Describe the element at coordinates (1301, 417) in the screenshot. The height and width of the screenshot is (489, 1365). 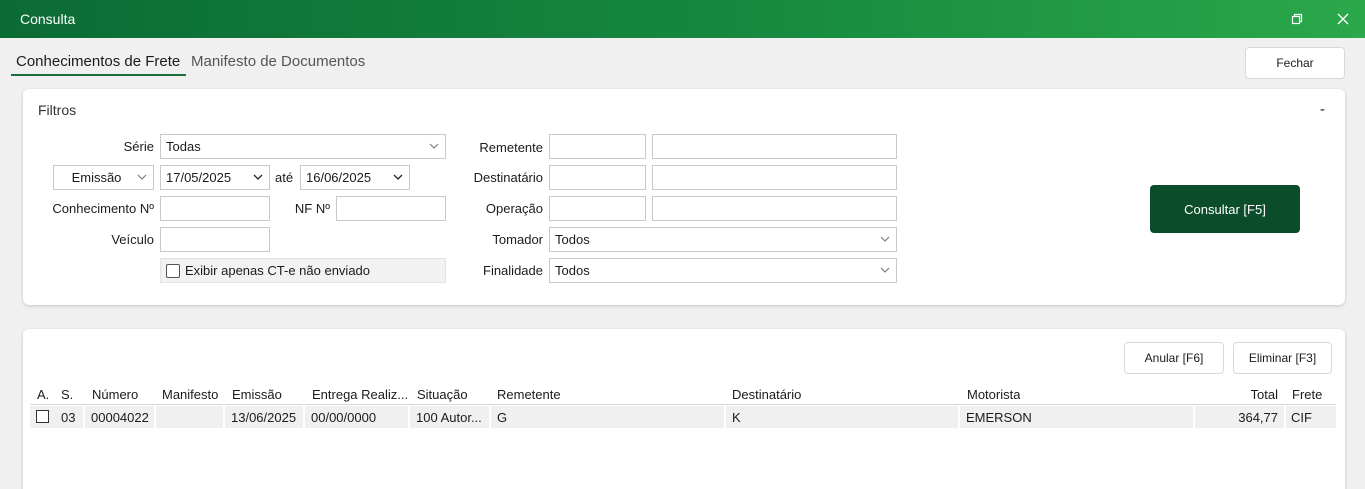
I see `cell-frete: CIF` at that location.